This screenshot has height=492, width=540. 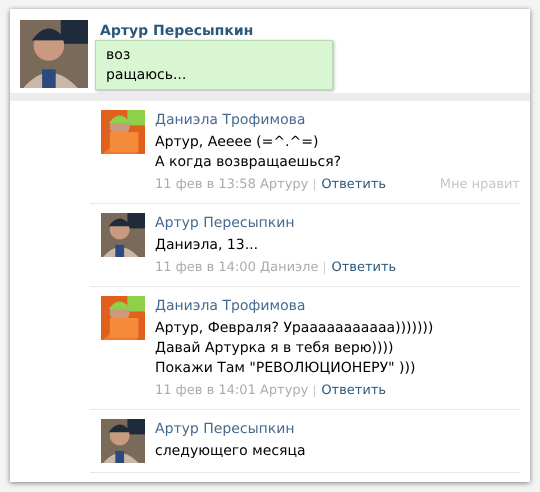 I want to click on comment-text: Давай Артурка я в тебя верю)))), so click(x=274, y=348).